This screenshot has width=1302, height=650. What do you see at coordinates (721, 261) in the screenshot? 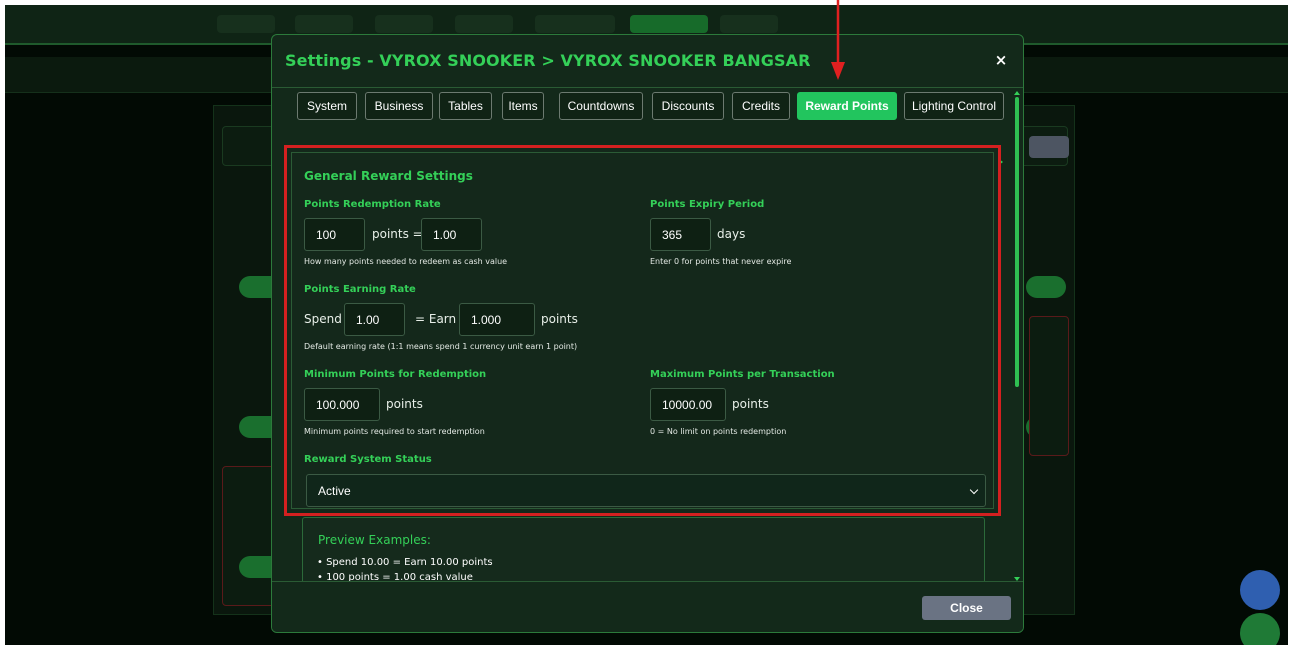
I see `expiry-hint: Enter 0 for points that never expire` at bounding box center [721, 261].